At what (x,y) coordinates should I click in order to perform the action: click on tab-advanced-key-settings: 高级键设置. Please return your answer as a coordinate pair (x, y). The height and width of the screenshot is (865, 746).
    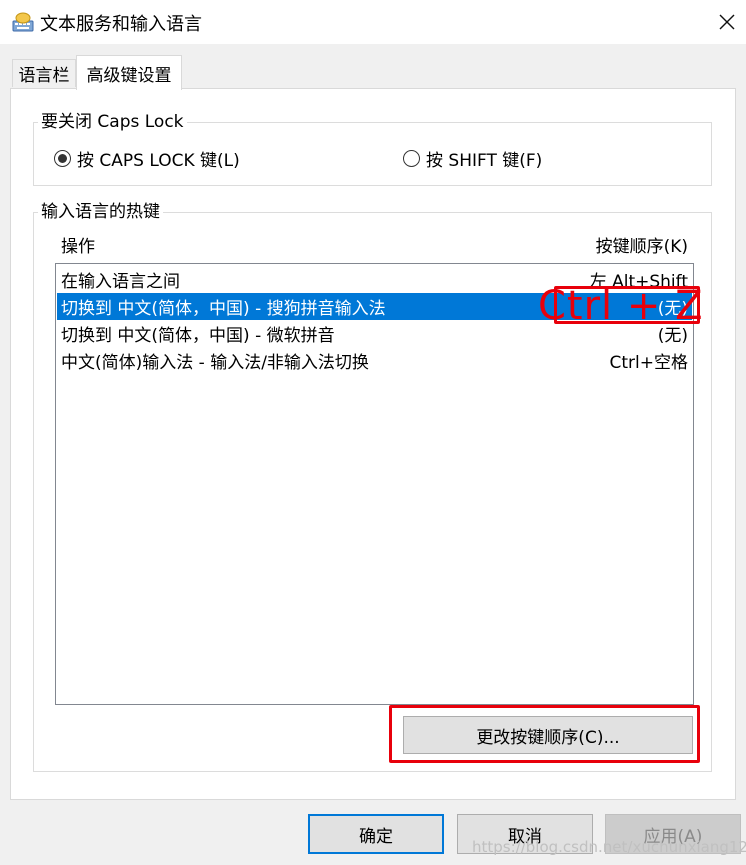
    Looking at the image, I should click on (129, 72).